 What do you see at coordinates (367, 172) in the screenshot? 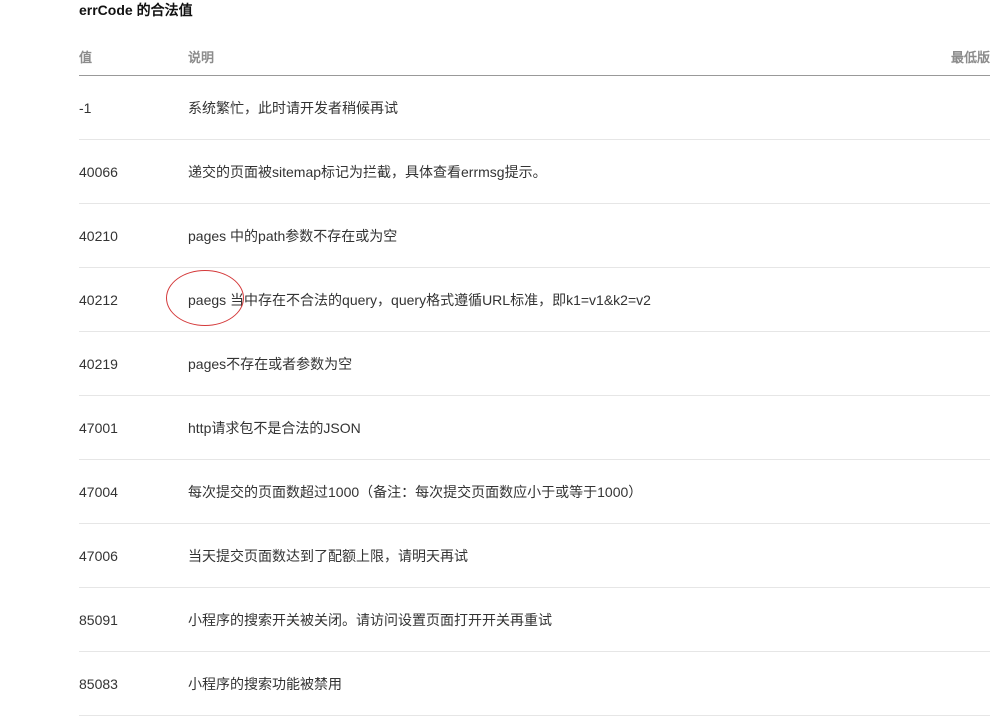
I see `row-description: 递交的页面被sitemap标记为拦截，具体查看errmsg提示。` at bounding box center [367, 172].